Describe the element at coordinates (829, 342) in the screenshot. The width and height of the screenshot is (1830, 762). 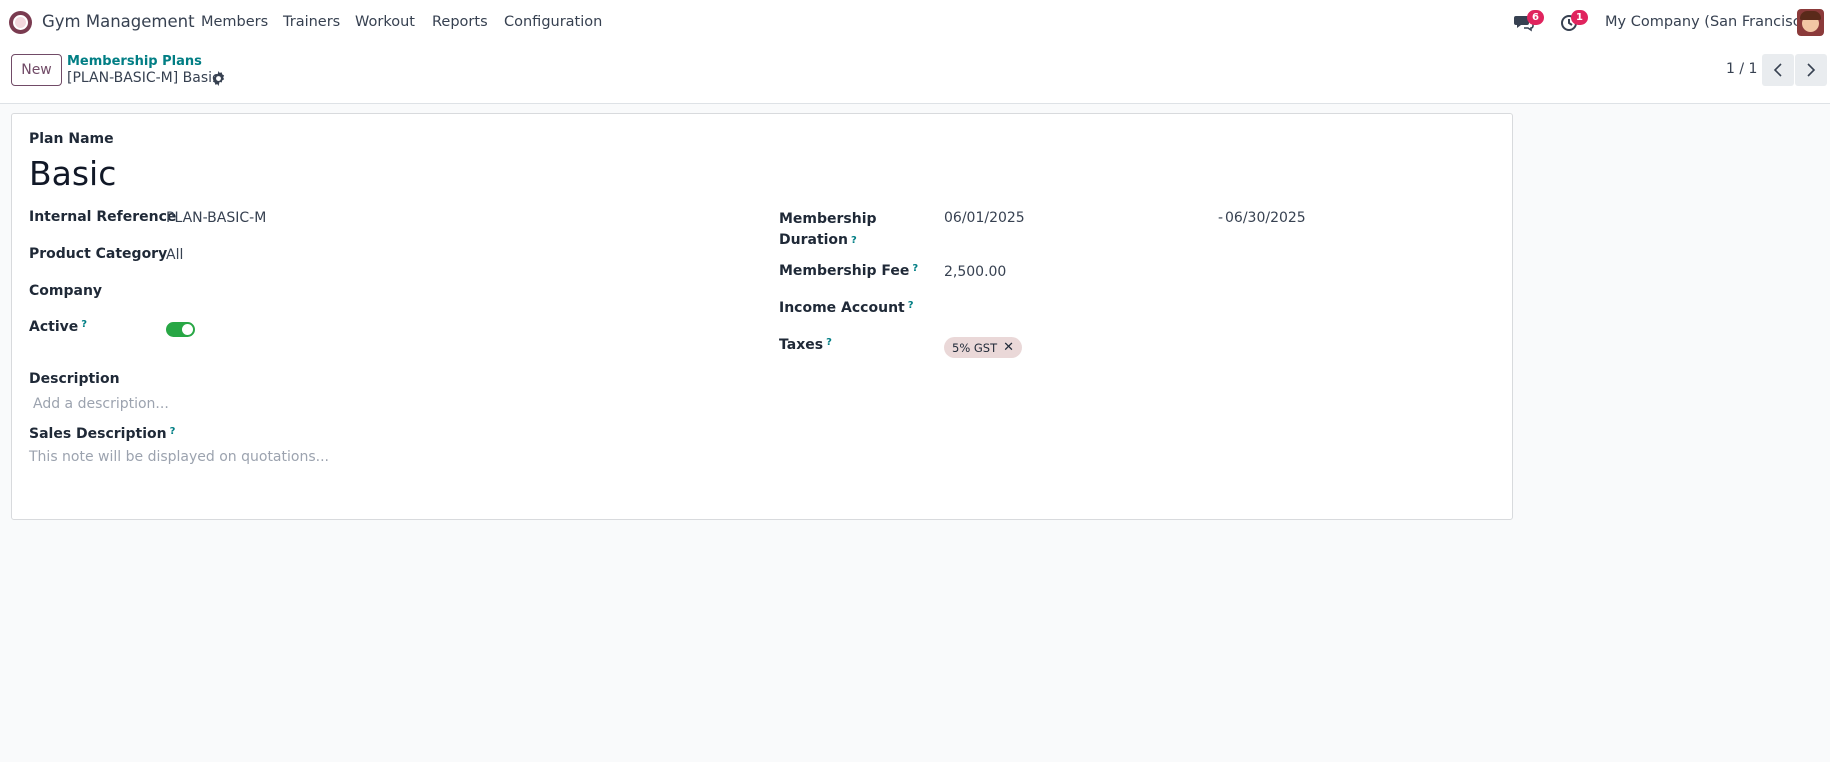
I see `taxes-help-icon: ?` at that location.